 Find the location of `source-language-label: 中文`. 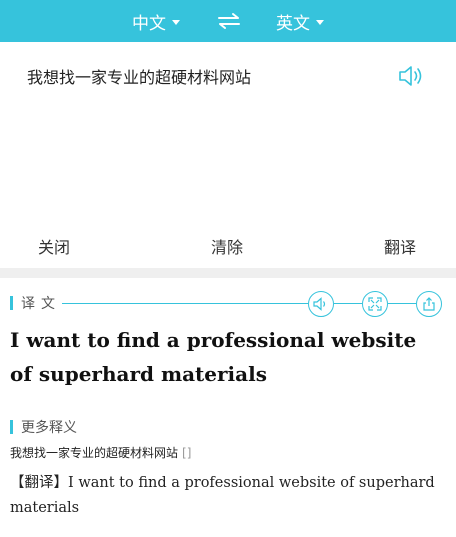

source-language-label: 中文 is located at coordinates (149, 23).